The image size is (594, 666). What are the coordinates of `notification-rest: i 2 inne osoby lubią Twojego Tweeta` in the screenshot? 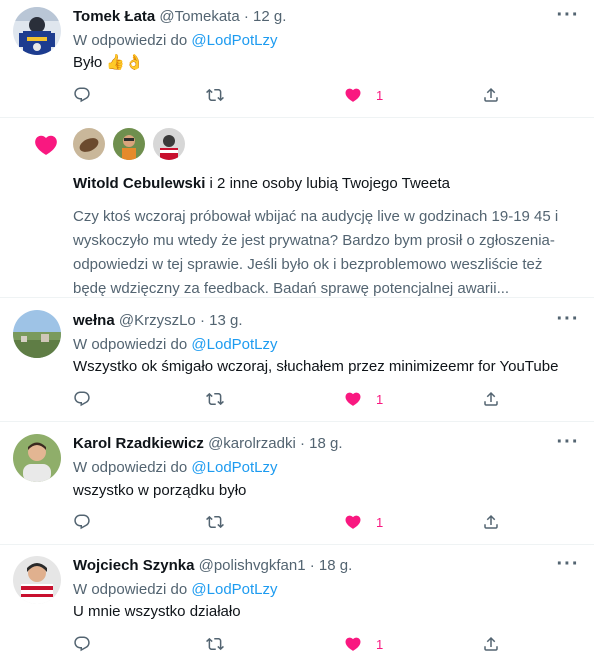 It's located at (328, 183).